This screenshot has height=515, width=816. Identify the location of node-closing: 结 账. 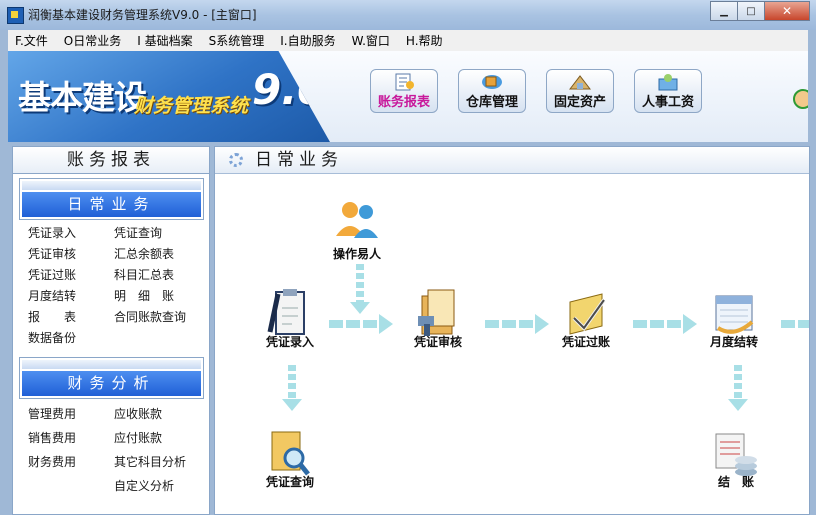
(736, 459).